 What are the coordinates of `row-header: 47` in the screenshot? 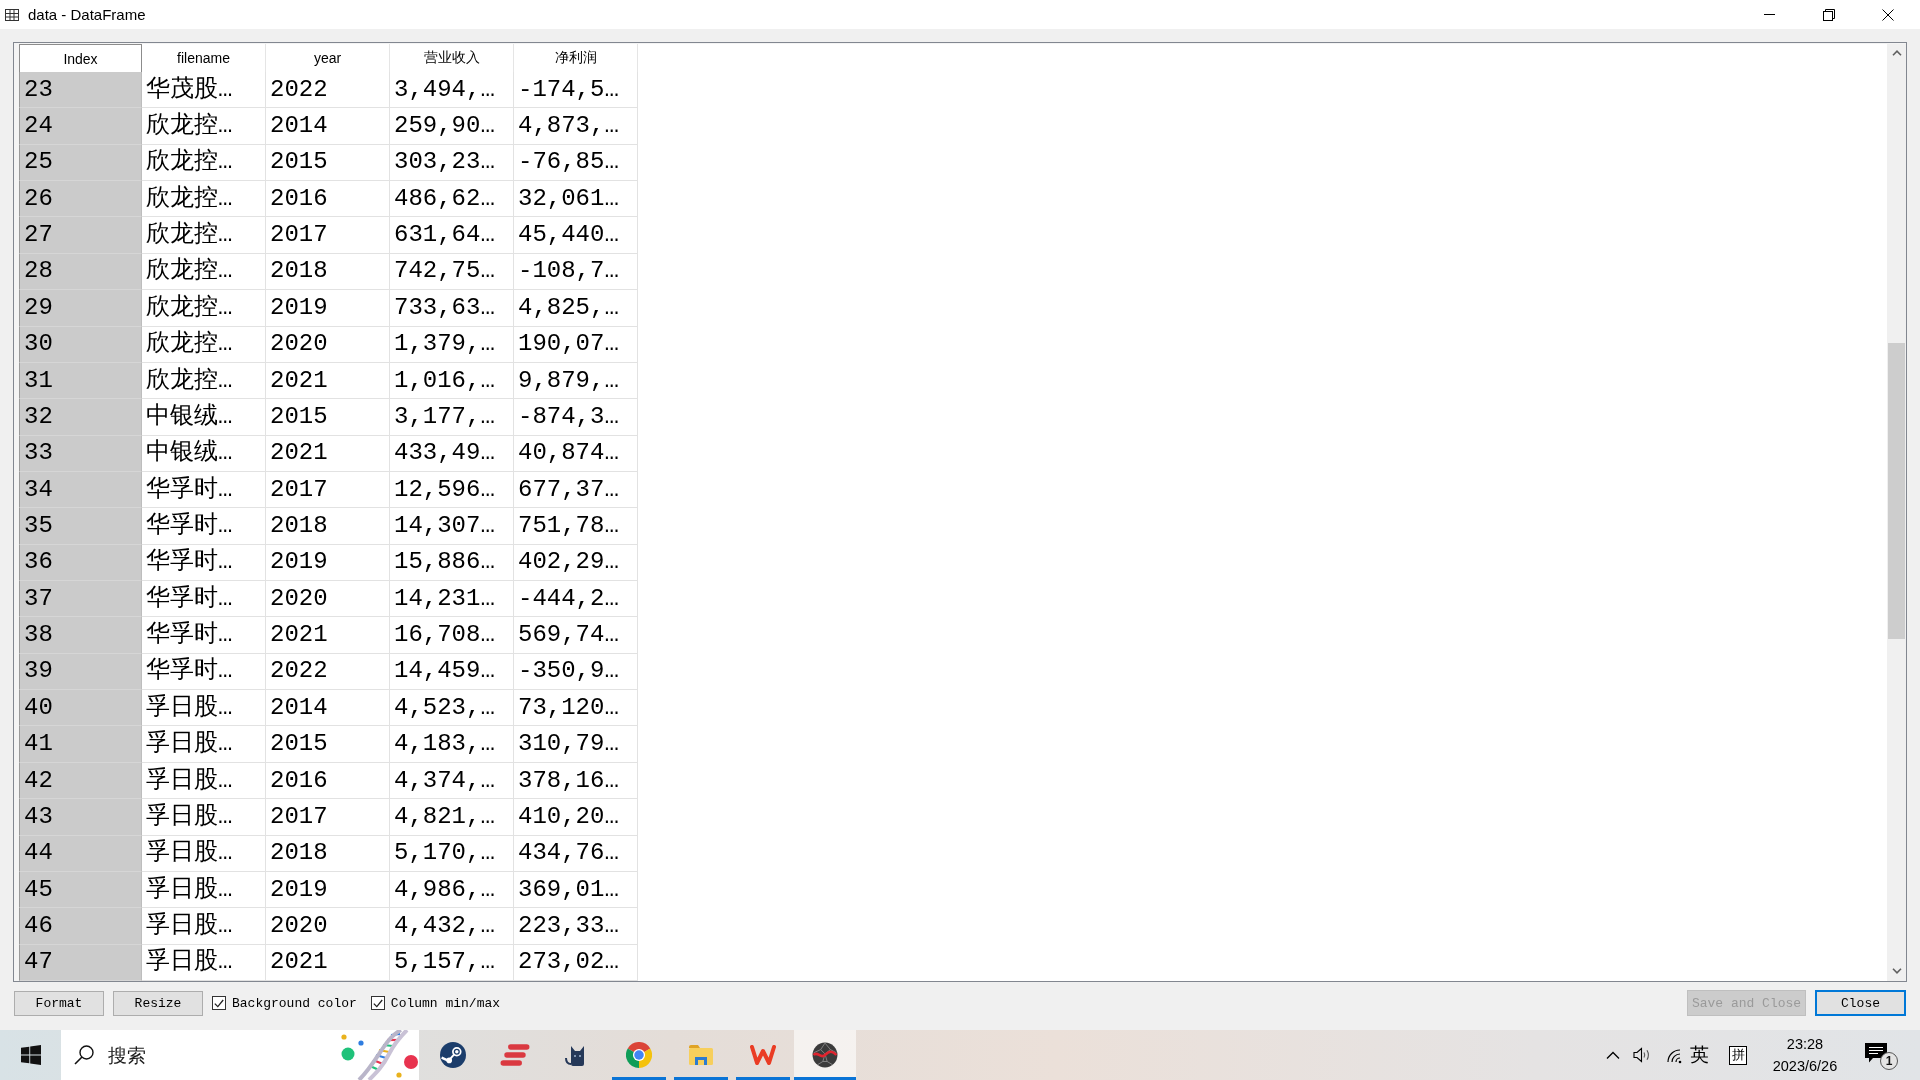 It's located at (80, 962).